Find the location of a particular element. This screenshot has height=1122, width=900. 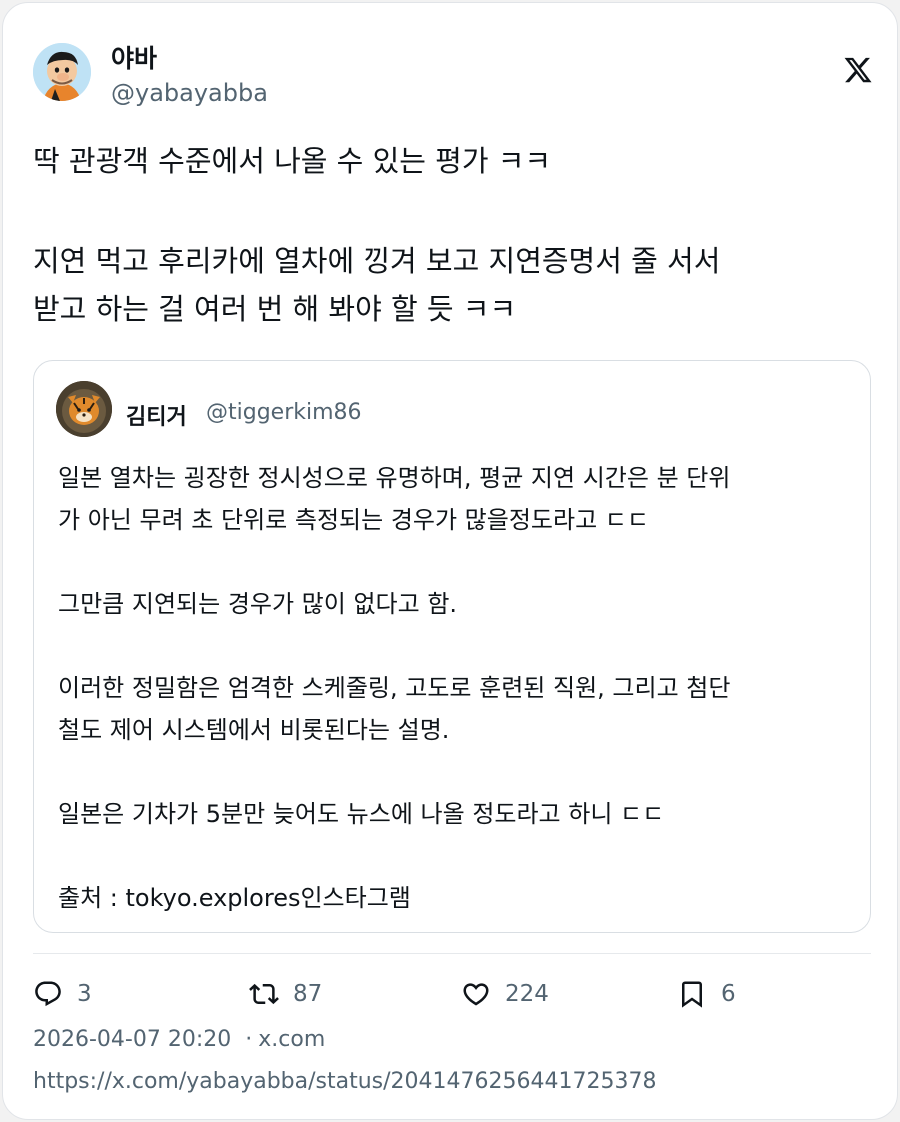

quote-line: 그만큼 지연되는 경우가 많이 없다고 함. is located at coordinates (258, 604).